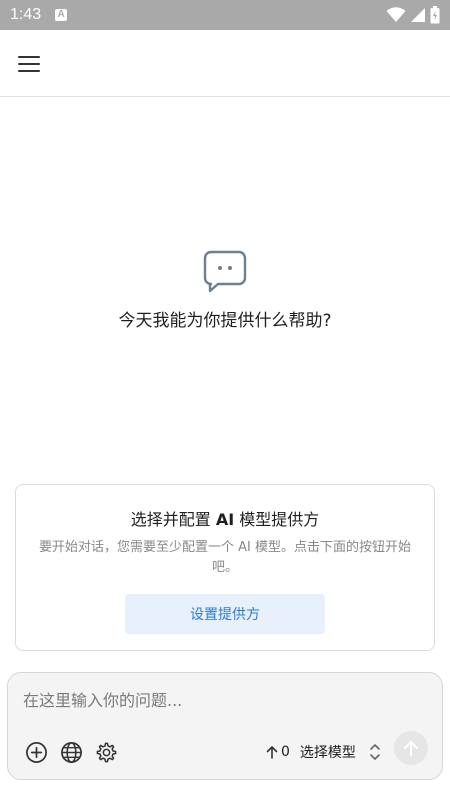  I want to click on card-description: 要开始对话，您需要至少配置一个 AI 模型。点击下面的按钮开始吧。, so click(225, 557).